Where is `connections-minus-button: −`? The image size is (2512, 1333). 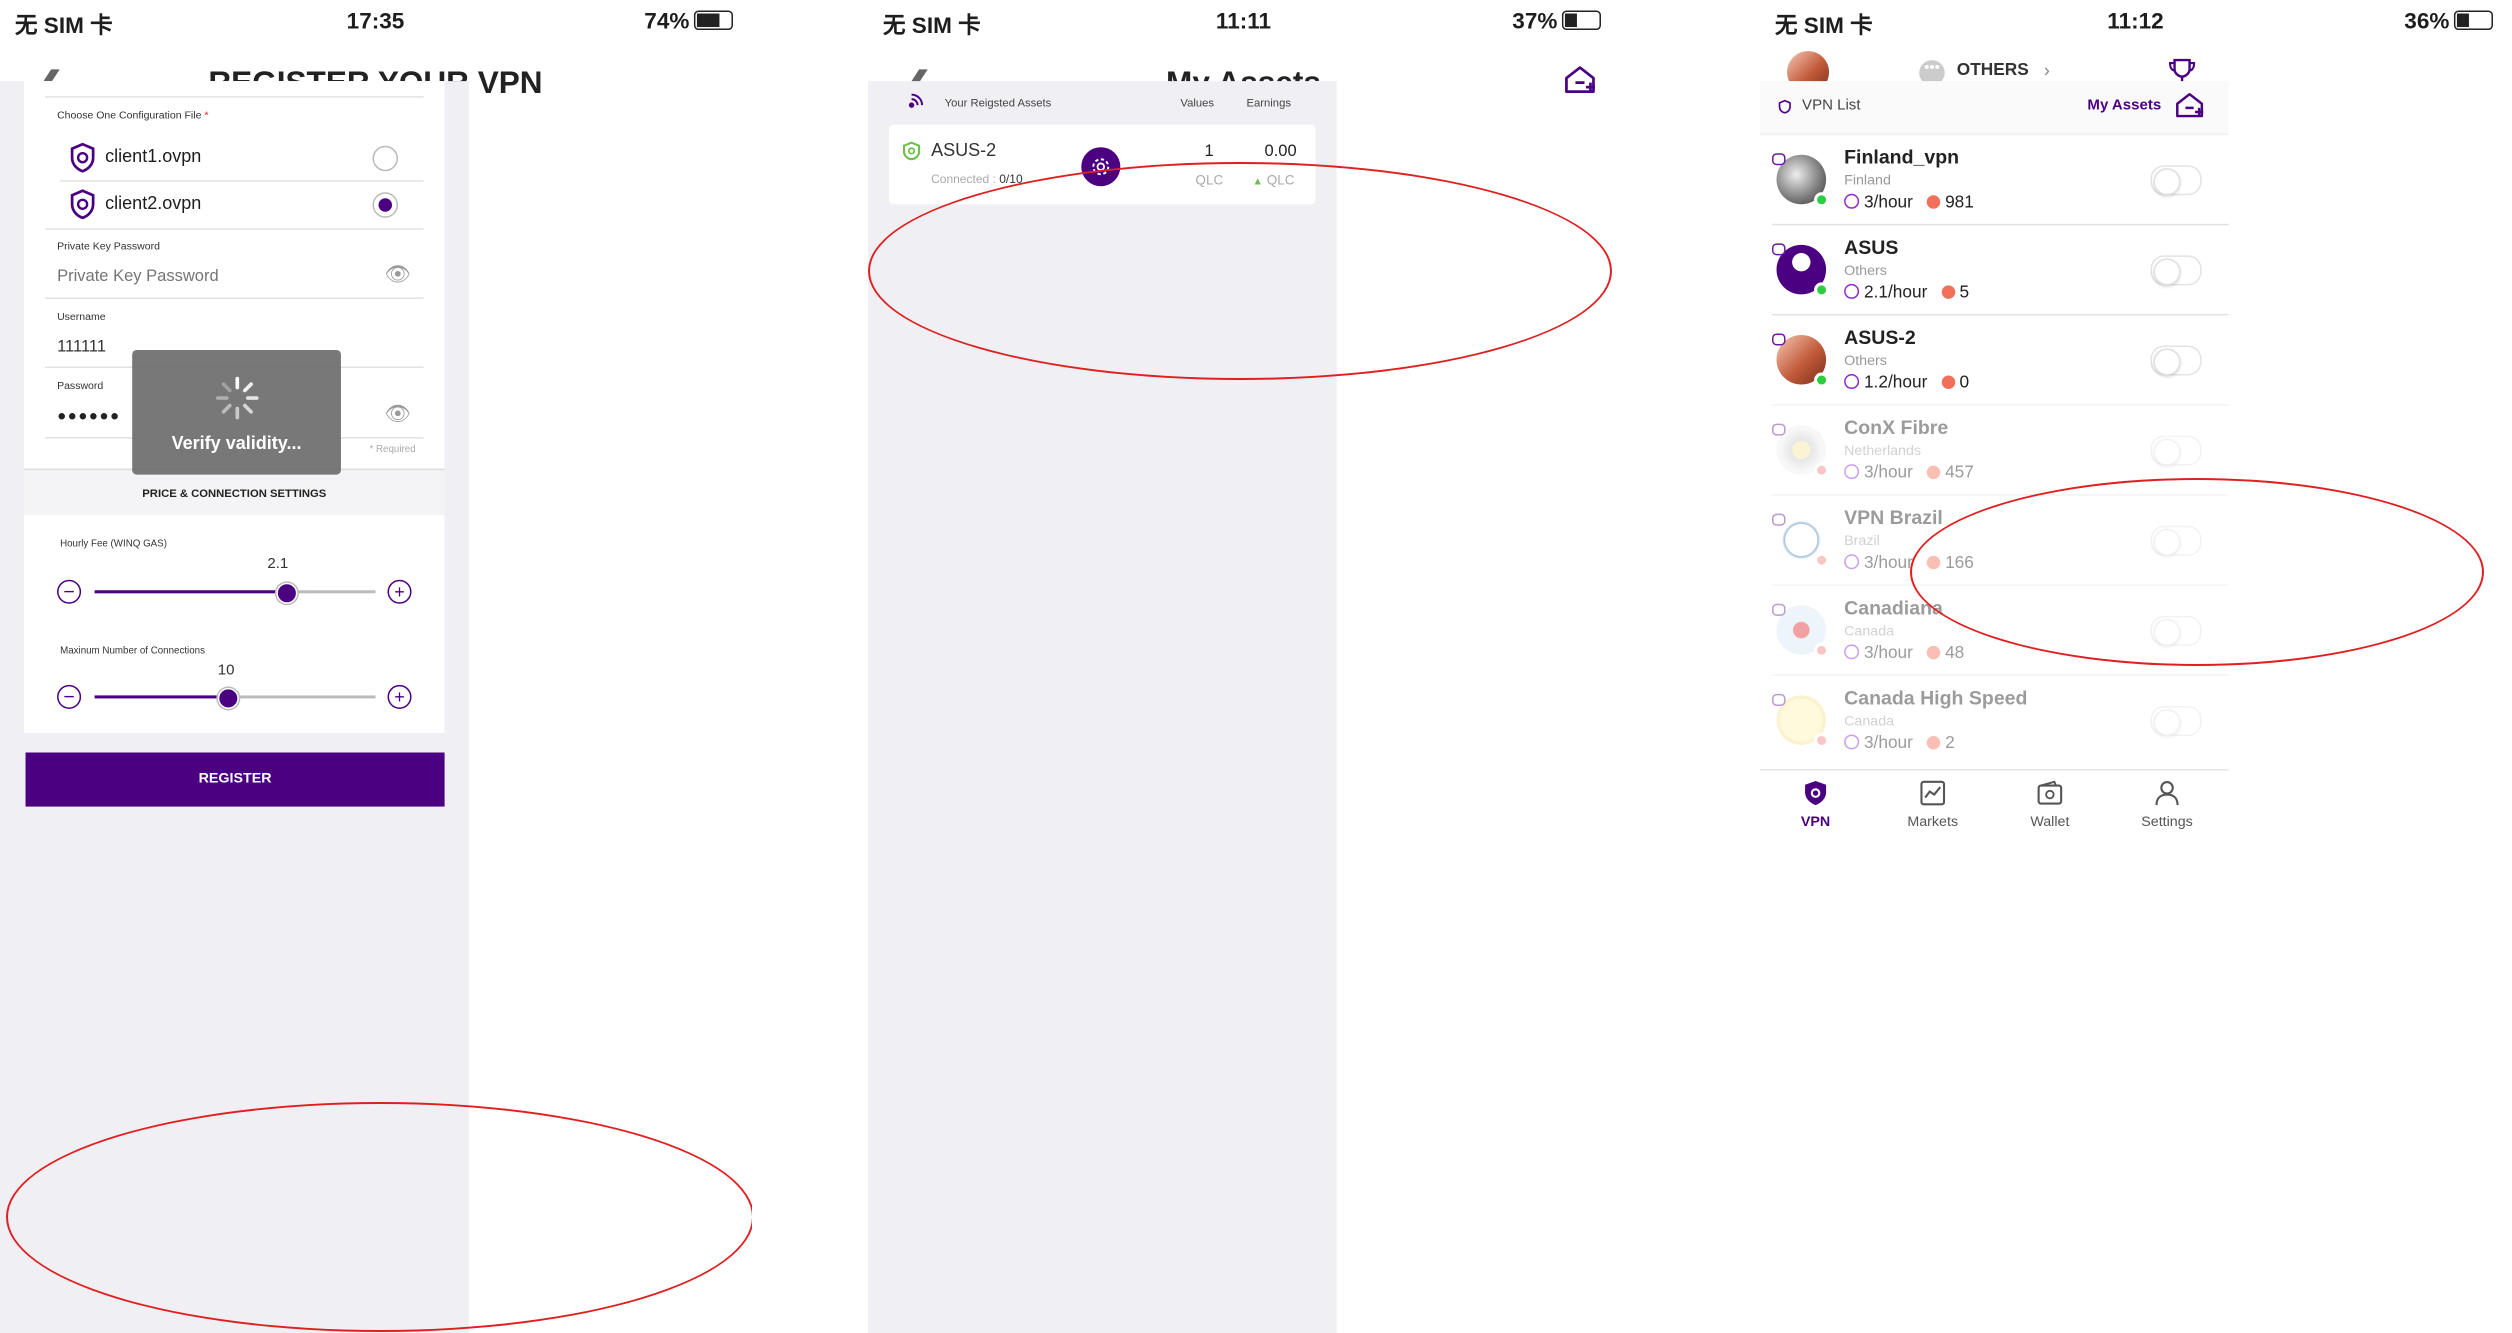
connections-minus-button: − is located at coordinates (69, 696).